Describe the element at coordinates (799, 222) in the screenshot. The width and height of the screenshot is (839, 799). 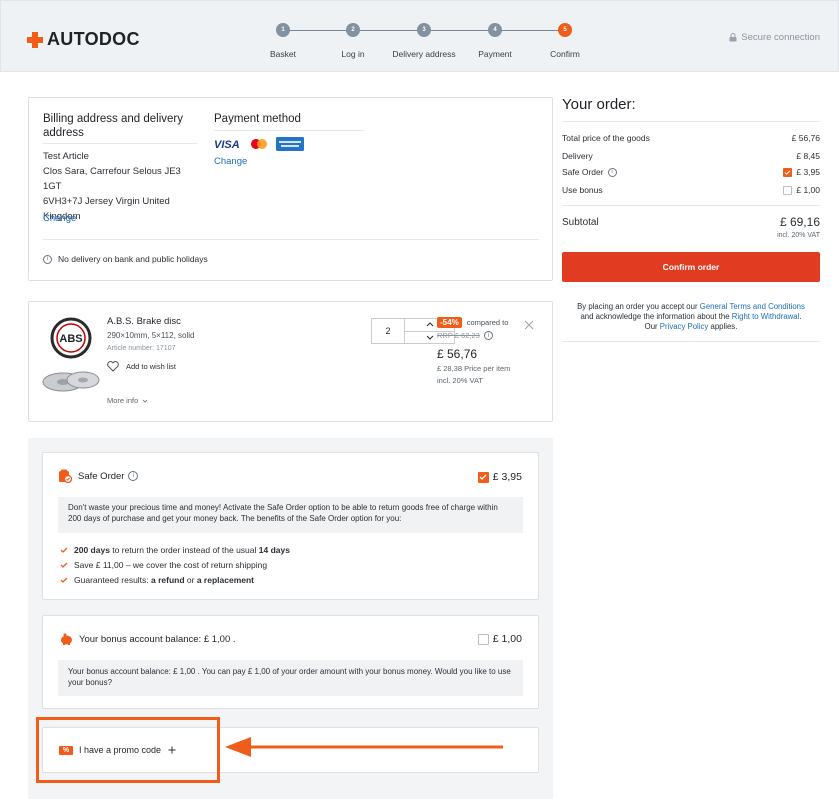
I see `subtotal-value: £ 69,16` at that location.